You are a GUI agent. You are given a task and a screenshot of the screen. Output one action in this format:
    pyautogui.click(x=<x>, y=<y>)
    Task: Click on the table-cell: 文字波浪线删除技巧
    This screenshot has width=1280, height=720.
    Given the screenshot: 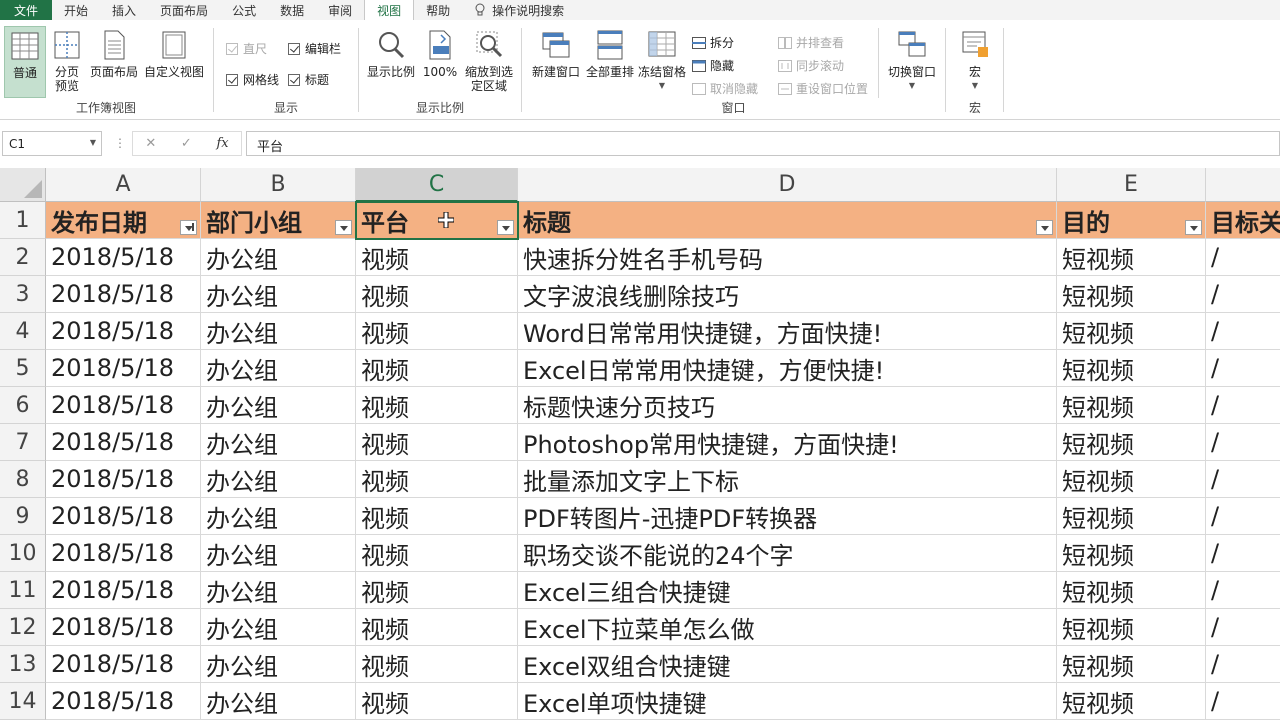 What is the action you would take?
    pyautogui.click(x=787, y=294)
    